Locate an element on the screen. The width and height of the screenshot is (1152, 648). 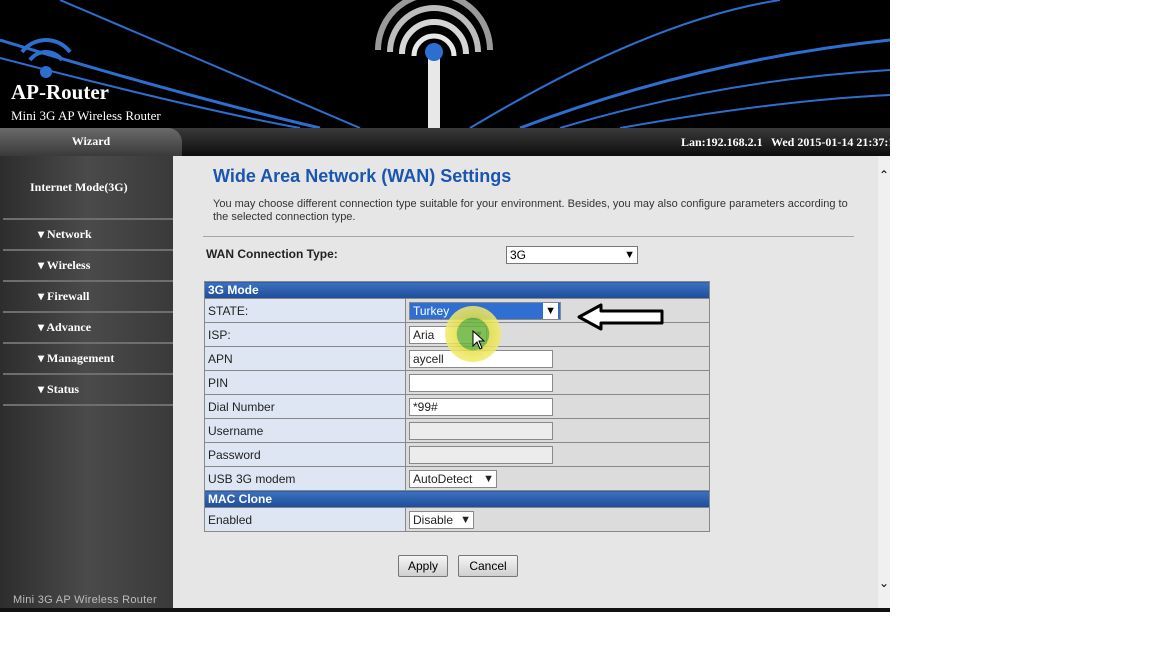
table-row: USB 3G modem AutoDetect ▼ is located at coordinates (457, 478).